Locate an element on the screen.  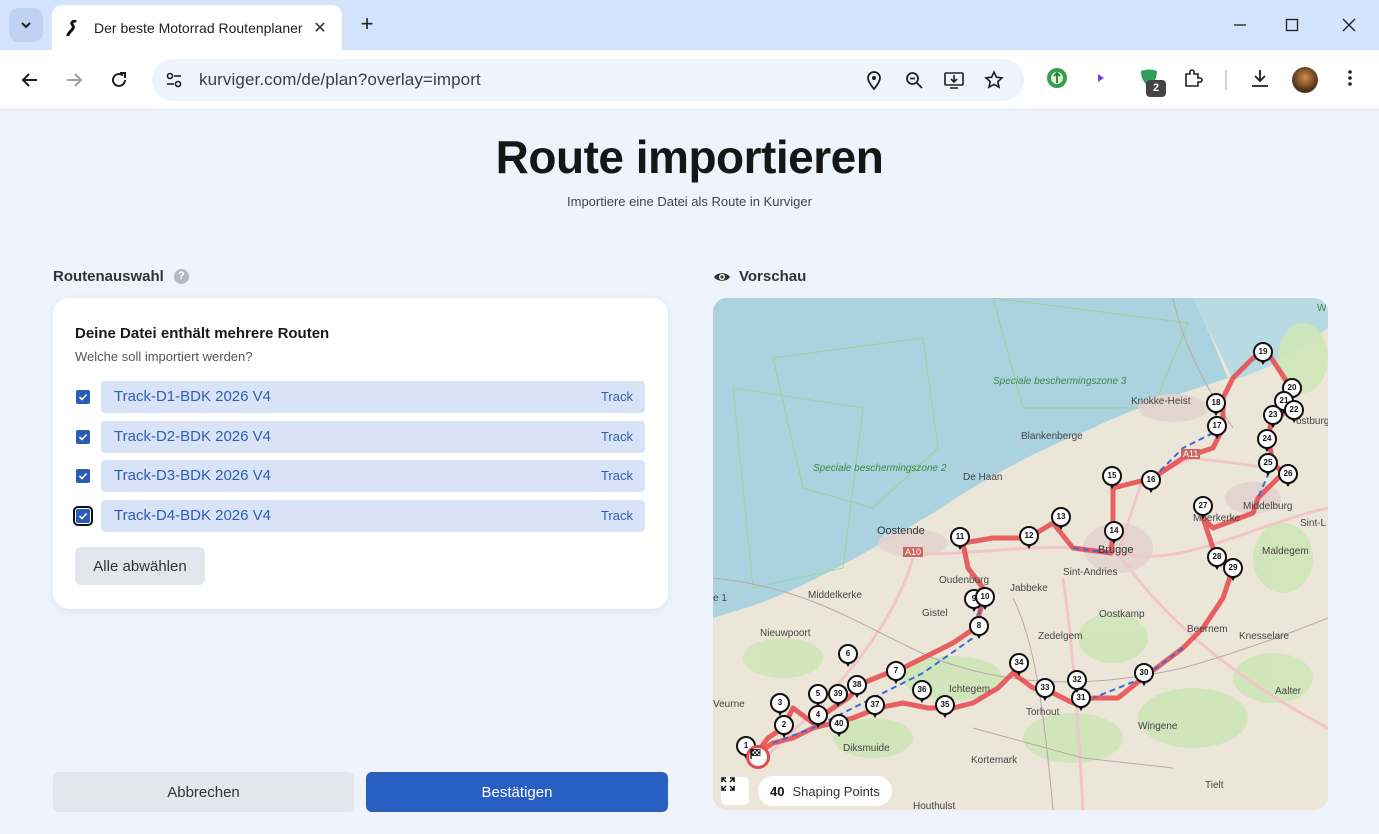
url-text: kurviger.com/de/plan?overlay=import is located at coordinates (340, 80).